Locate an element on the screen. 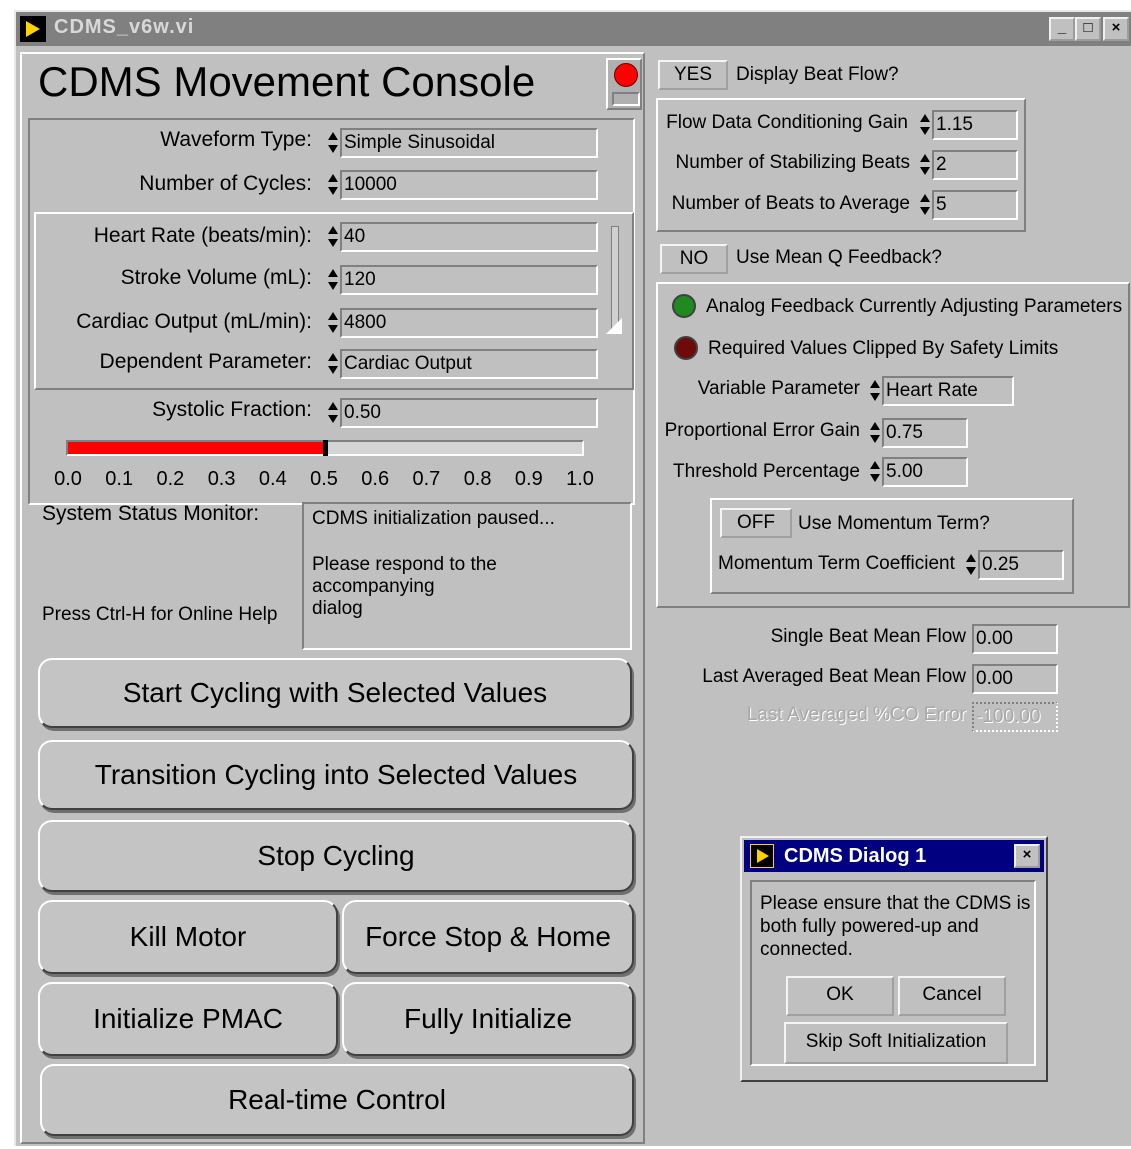  heart-rate-input: 40 is located at coordinates (469, 237).